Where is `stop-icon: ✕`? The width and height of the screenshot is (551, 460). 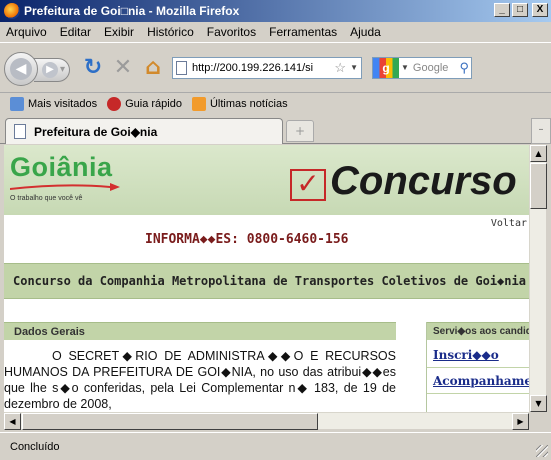
stop-icon: ✕ is located at coordinates (123, 68).